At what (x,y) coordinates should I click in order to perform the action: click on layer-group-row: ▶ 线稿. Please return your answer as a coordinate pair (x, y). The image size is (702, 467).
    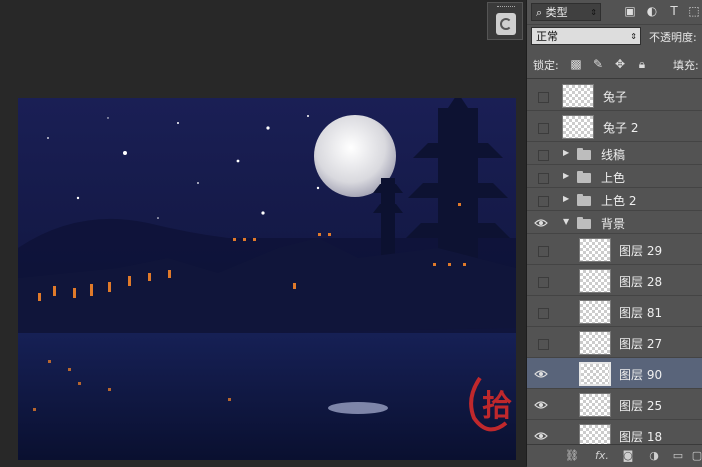
    Looking at the image, I should click on (614, 153).